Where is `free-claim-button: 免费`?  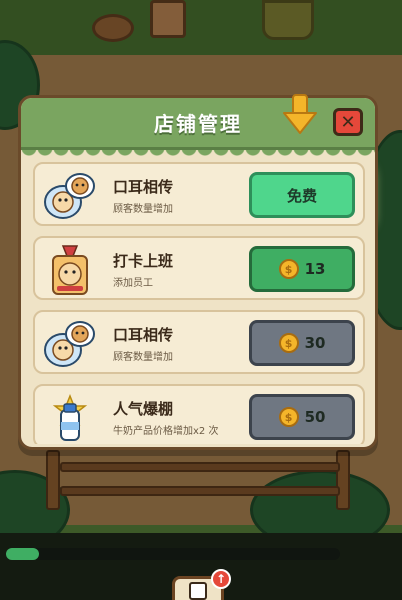 free-claim-button: 免费 is located at coordinates (302, 195).